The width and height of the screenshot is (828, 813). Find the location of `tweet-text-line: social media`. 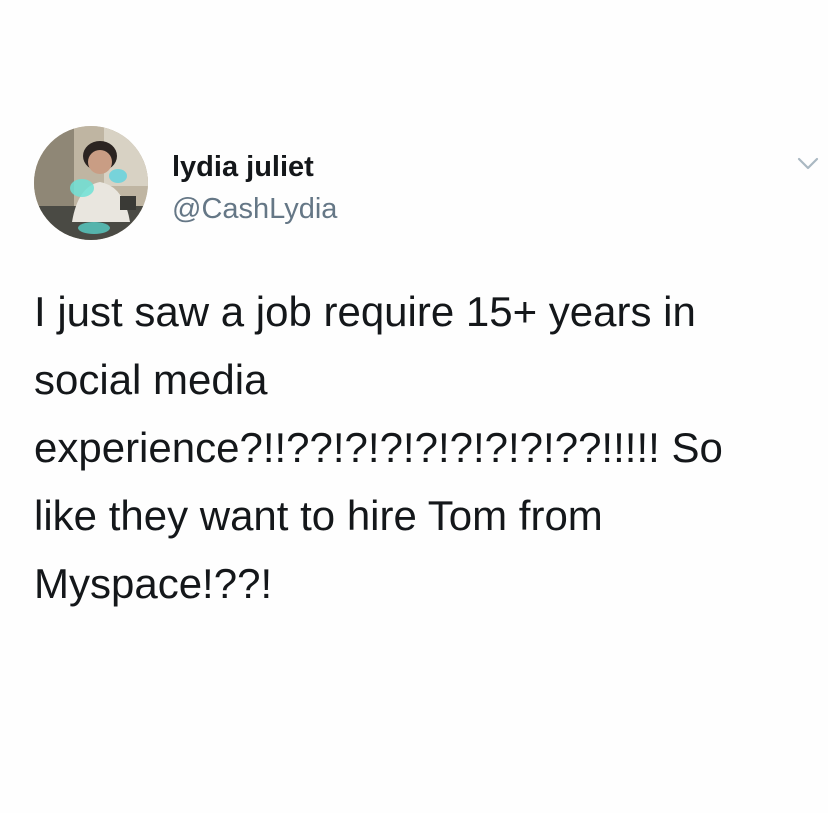

tweet-text-line: social media is located at coordinates (151, 379).